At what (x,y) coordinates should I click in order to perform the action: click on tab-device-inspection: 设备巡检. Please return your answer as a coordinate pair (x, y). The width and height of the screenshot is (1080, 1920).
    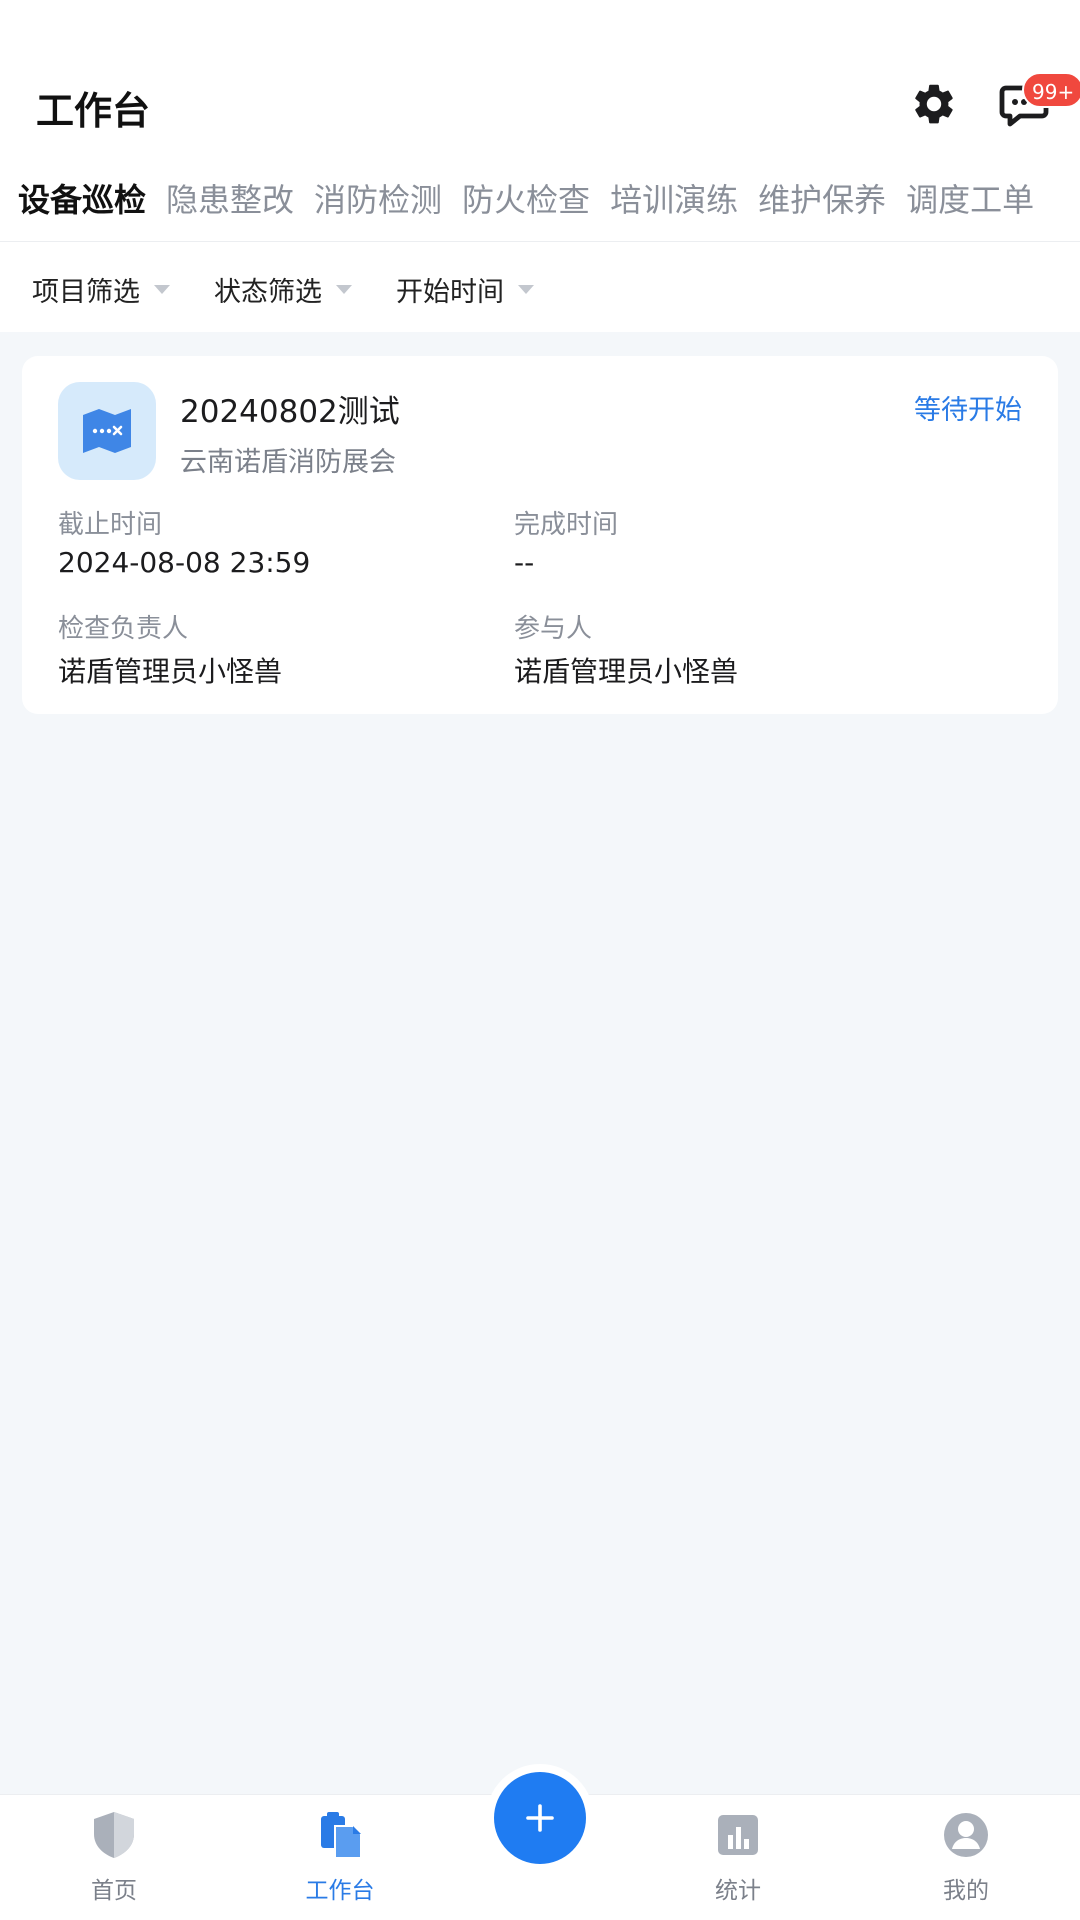
    Looking at the image, I should click on (82, 198).